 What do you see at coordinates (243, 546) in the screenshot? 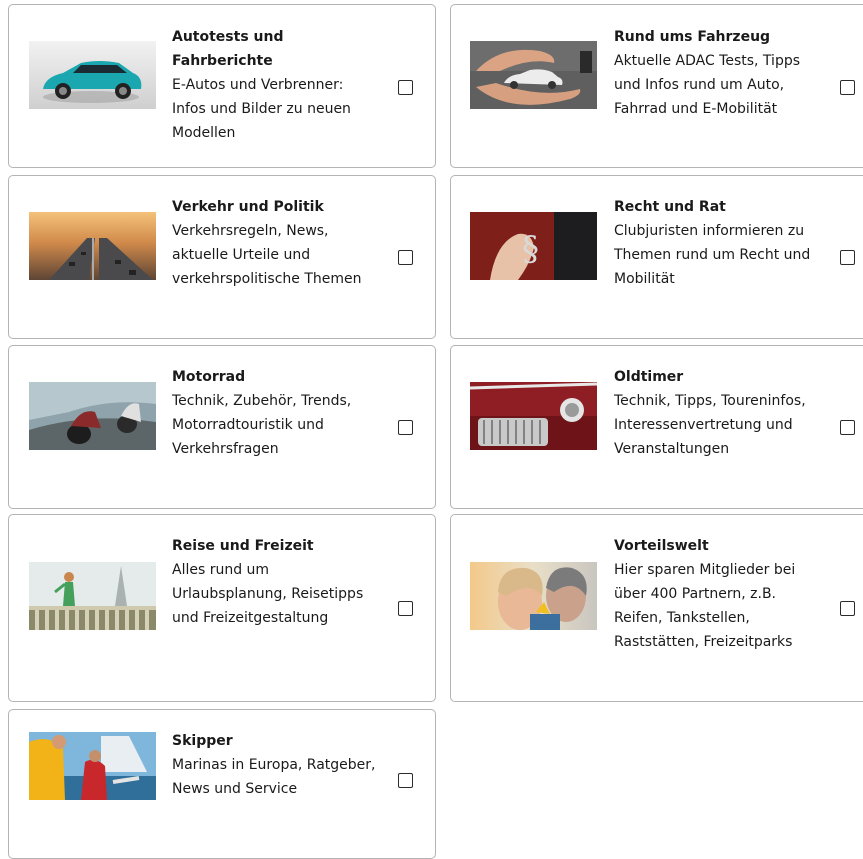
I see `card-title: Reise und Freizeit` at bounding box center [243, 546].